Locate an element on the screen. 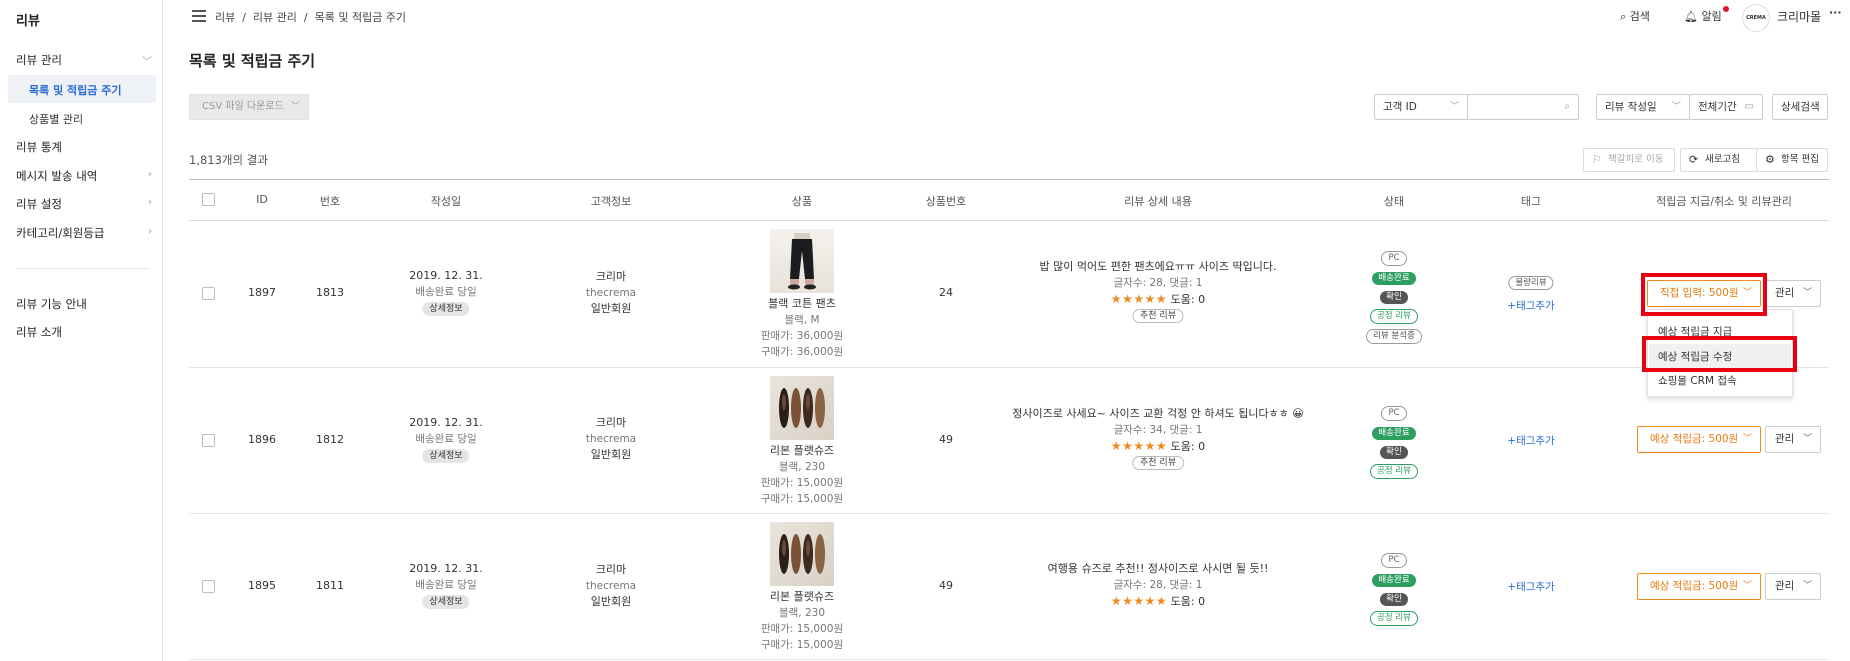  bell-icon: 🔔︎ is located at coordinates (1691, 16).